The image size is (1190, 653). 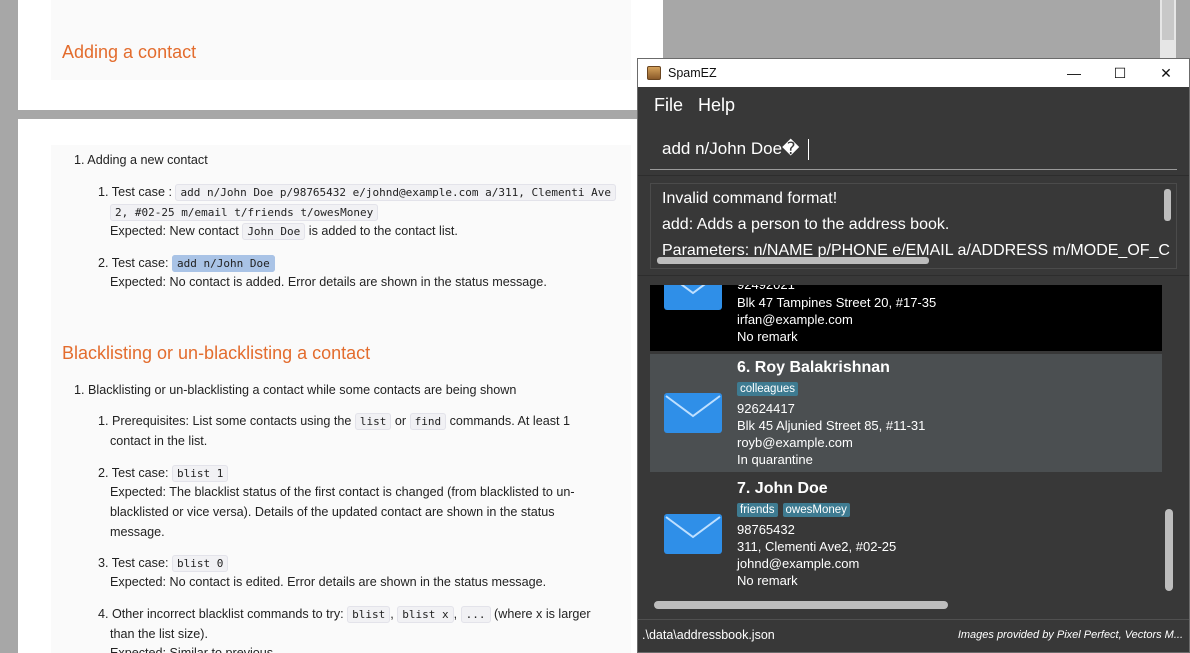 I want to click on title-bar: SpamEZ — ☐ ✕, so click(x=913, y=73).